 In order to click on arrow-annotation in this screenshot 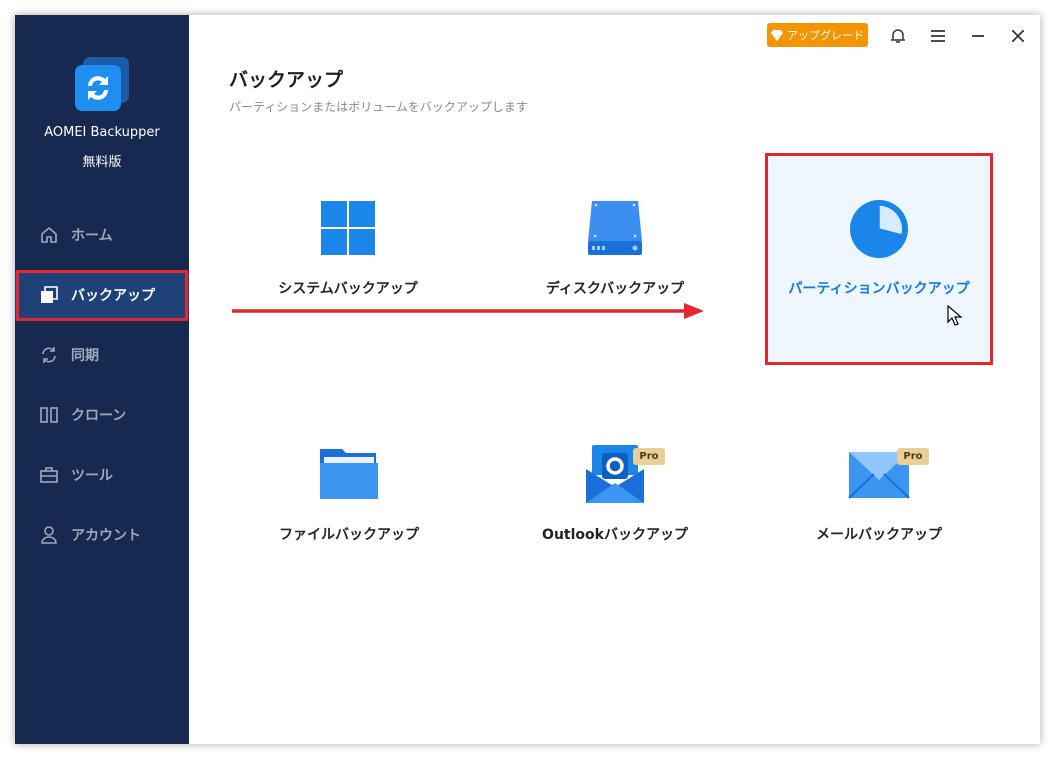, I will do `click(468, 311)`.